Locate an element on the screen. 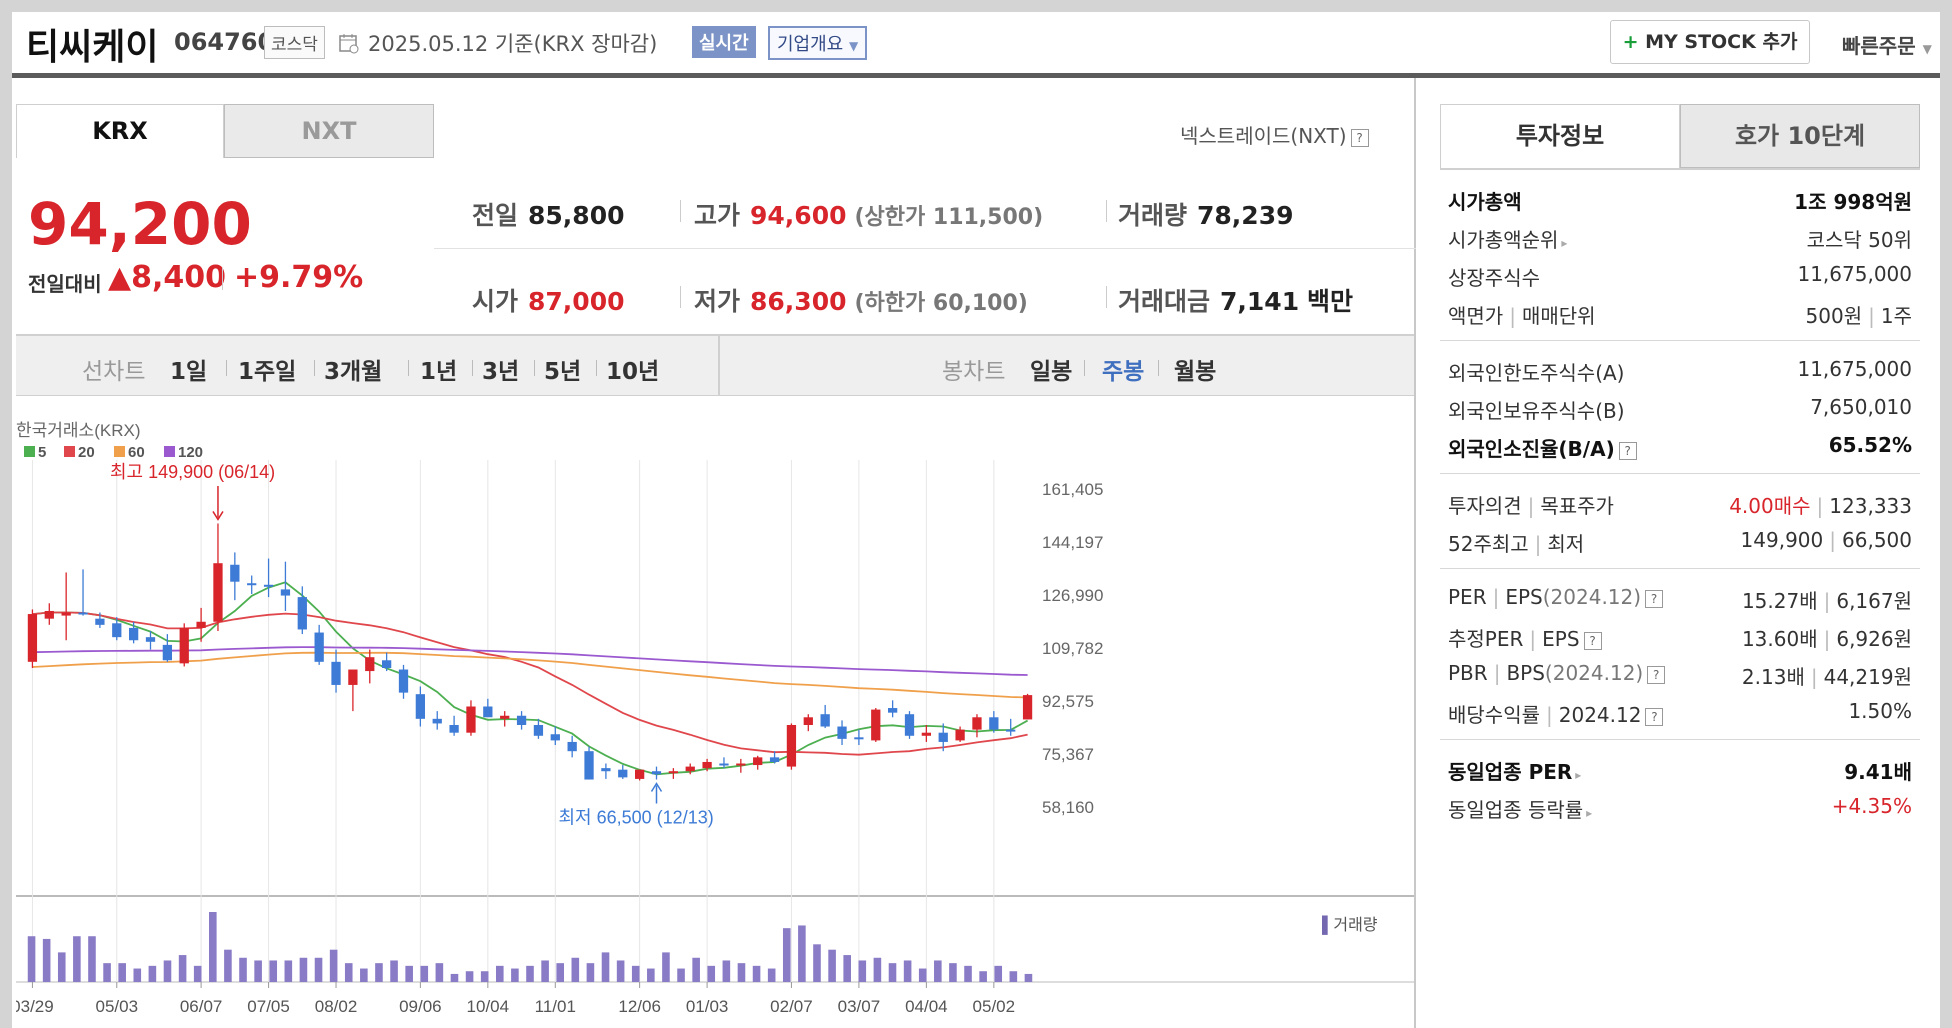 This screenshot has height=1028, width=1952. period-daily: 일봉 is located at coordinates (1051, 369).